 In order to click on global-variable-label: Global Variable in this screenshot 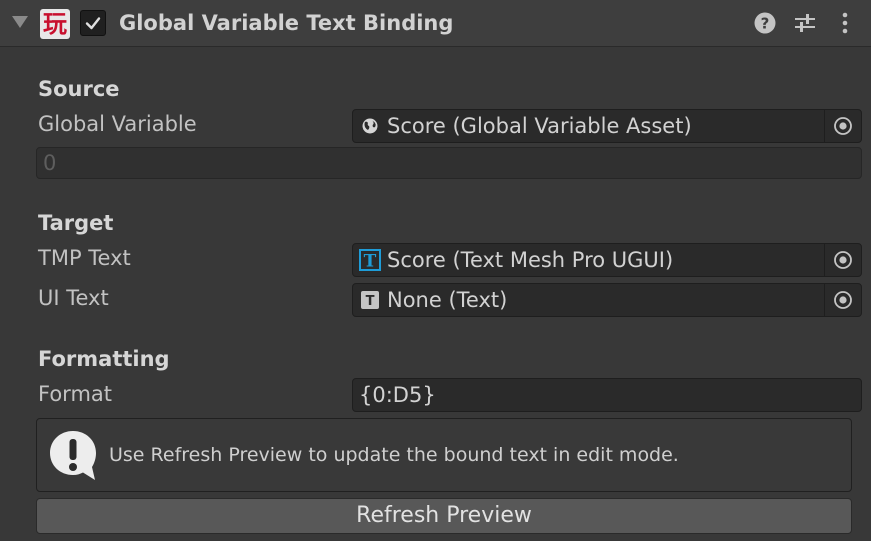, I will do `click(117, 124)`.